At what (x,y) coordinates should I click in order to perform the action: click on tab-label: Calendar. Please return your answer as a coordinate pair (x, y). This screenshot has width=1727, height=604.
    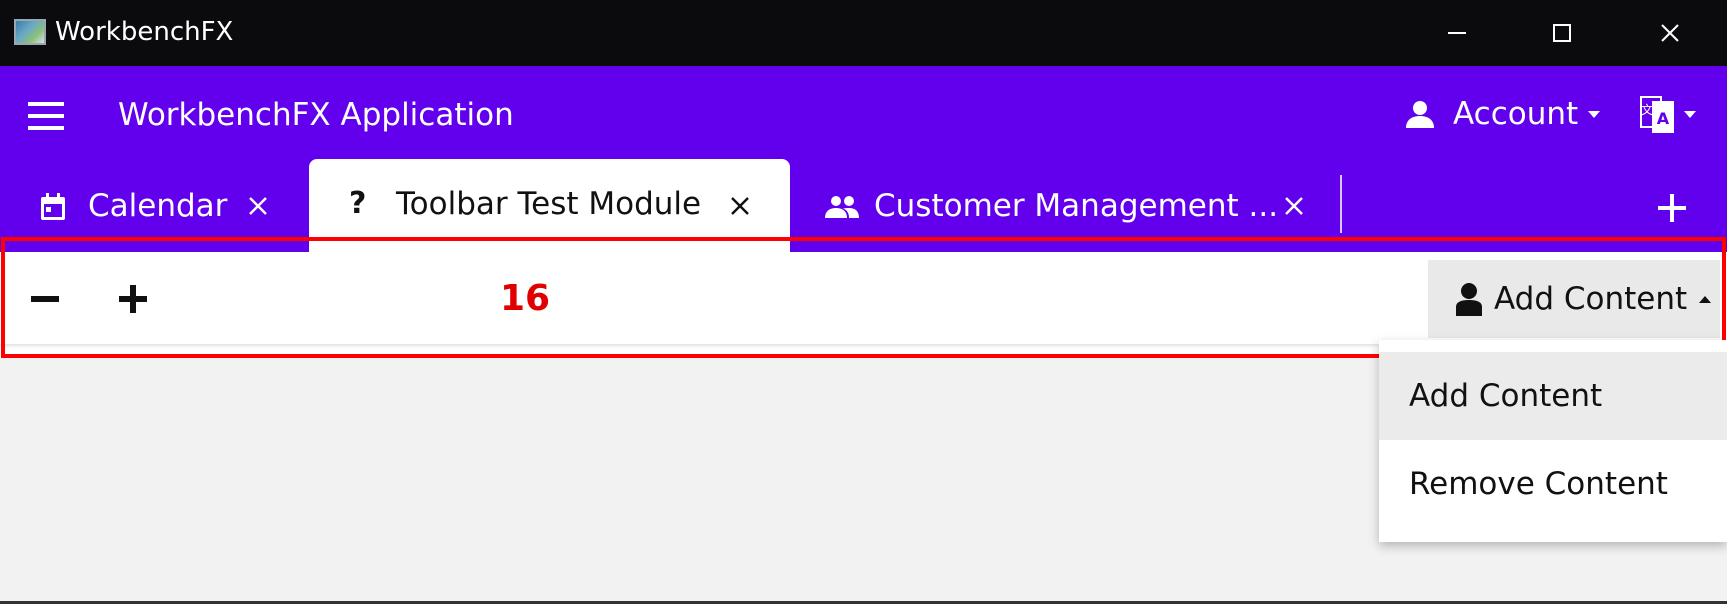
    Looking at the image, I should click on (158, 206).